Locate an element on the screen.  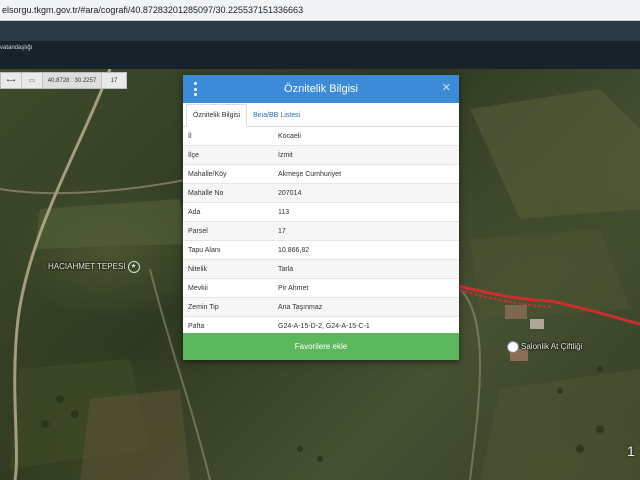
table-row: Nitelik Tarla is located at coordinates (321, 269).